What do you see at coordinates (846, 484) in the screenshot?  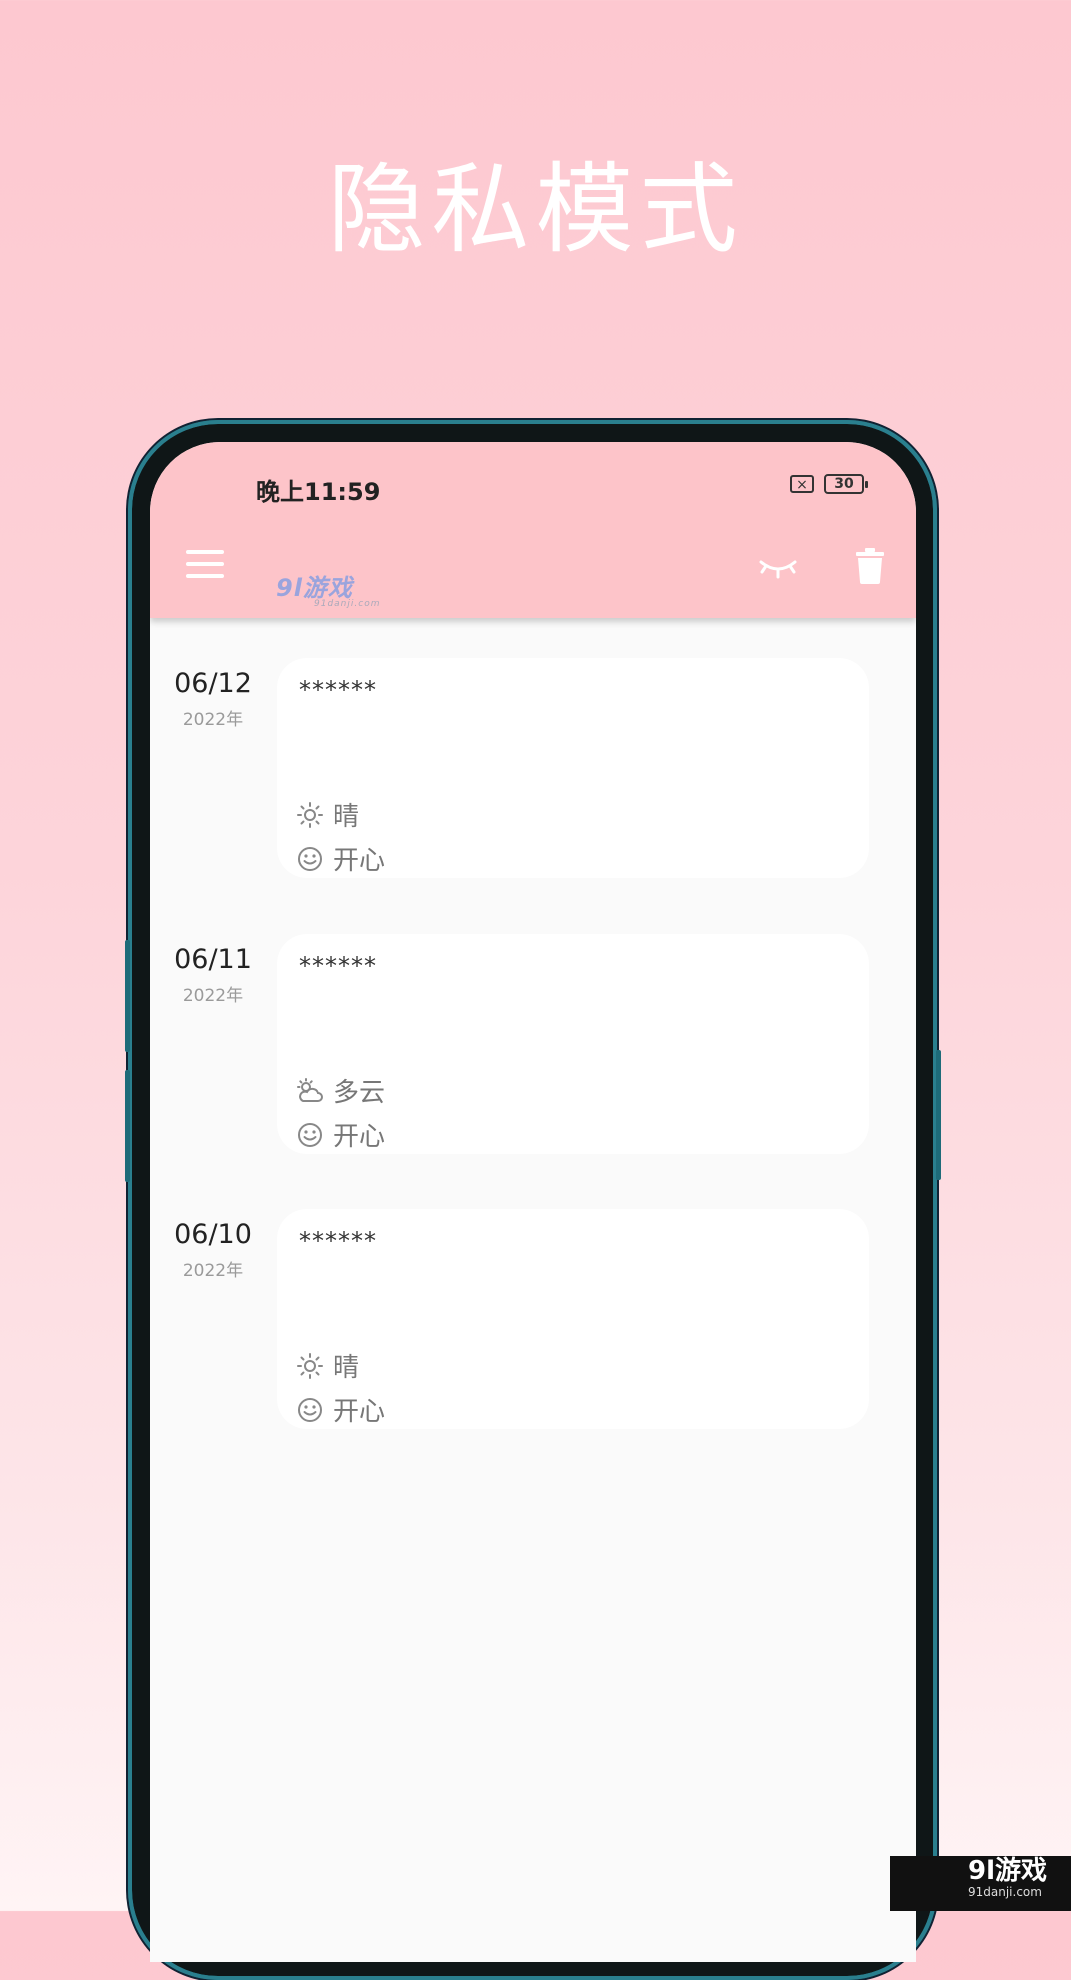 I see `battery-icon: 30` at bounding box center [846, 484].